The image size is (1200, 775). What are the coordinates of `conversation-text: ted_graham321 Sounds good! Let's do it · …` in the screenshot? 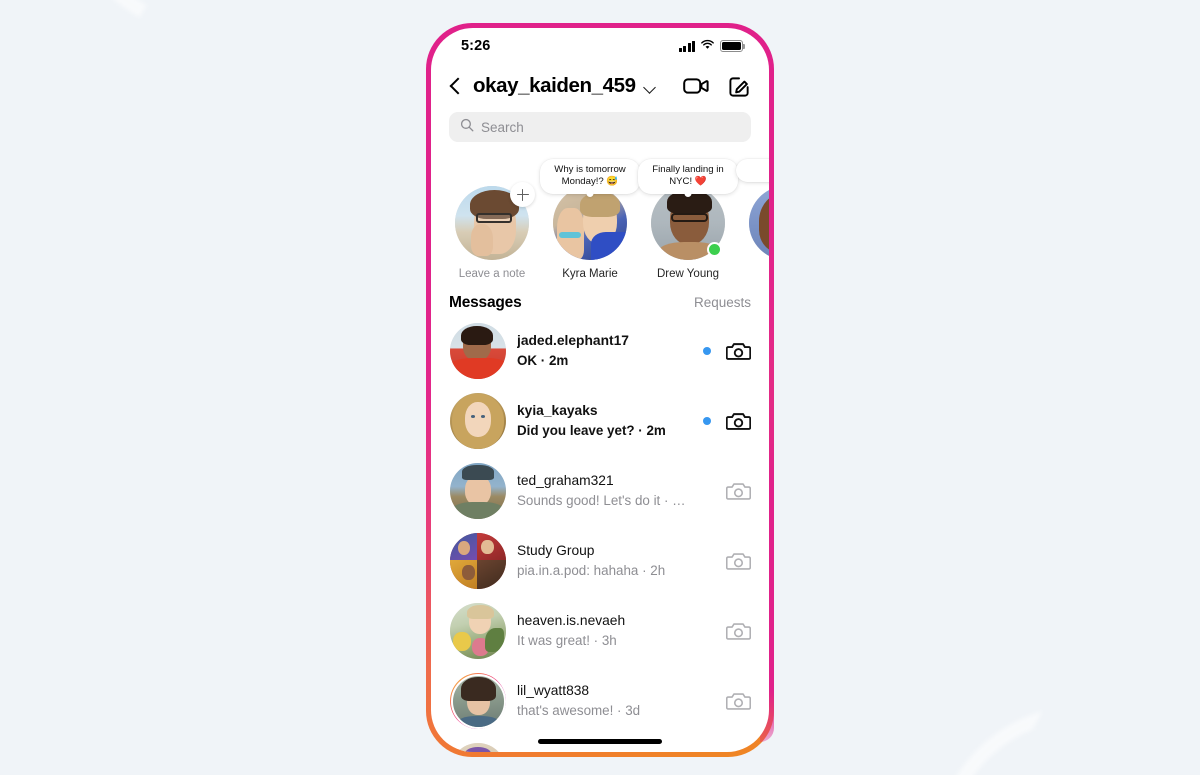 It's located at (604, 491).